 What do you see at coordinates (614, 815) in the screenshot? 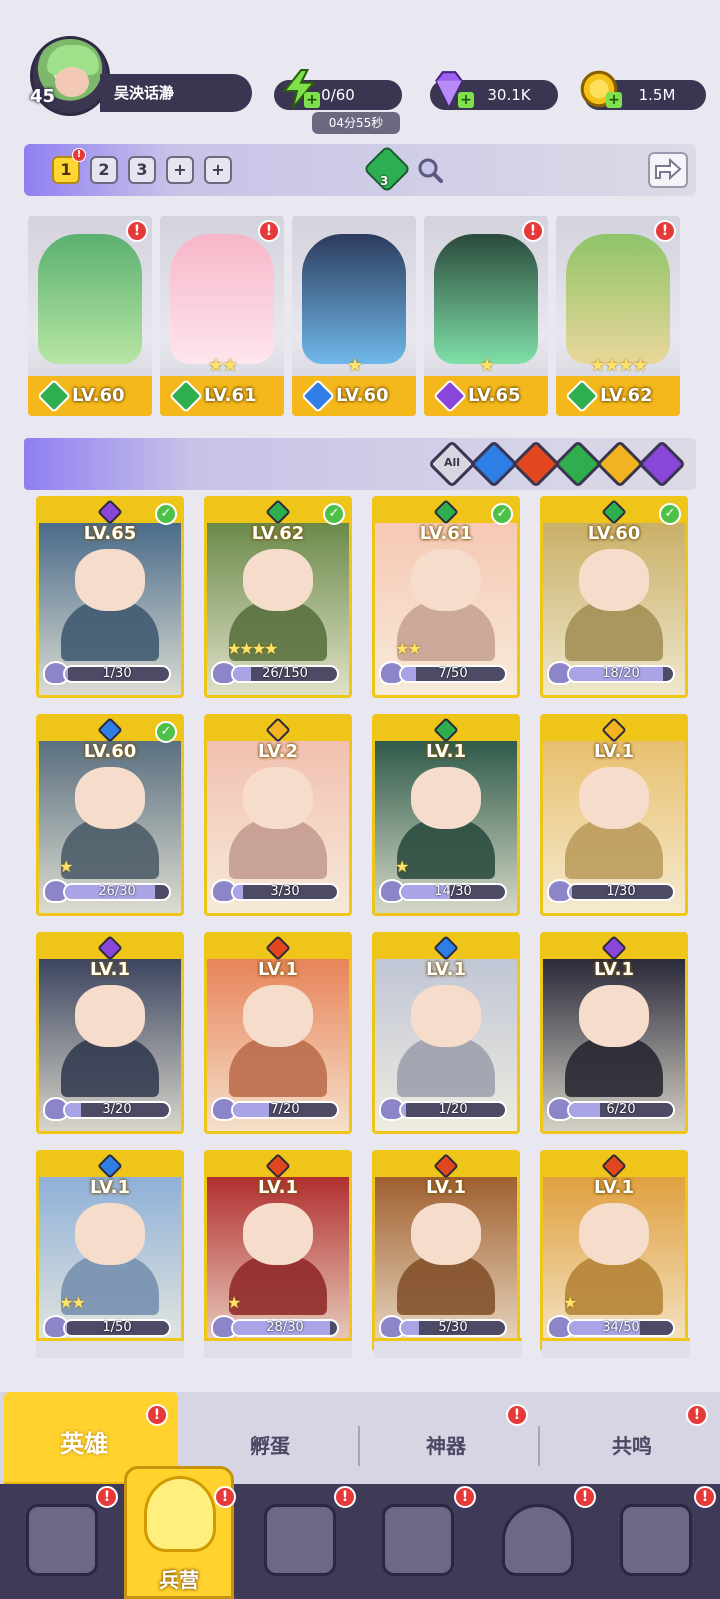
I see `hero-card: LV.1 1/30` at bounding box center [614, 815].